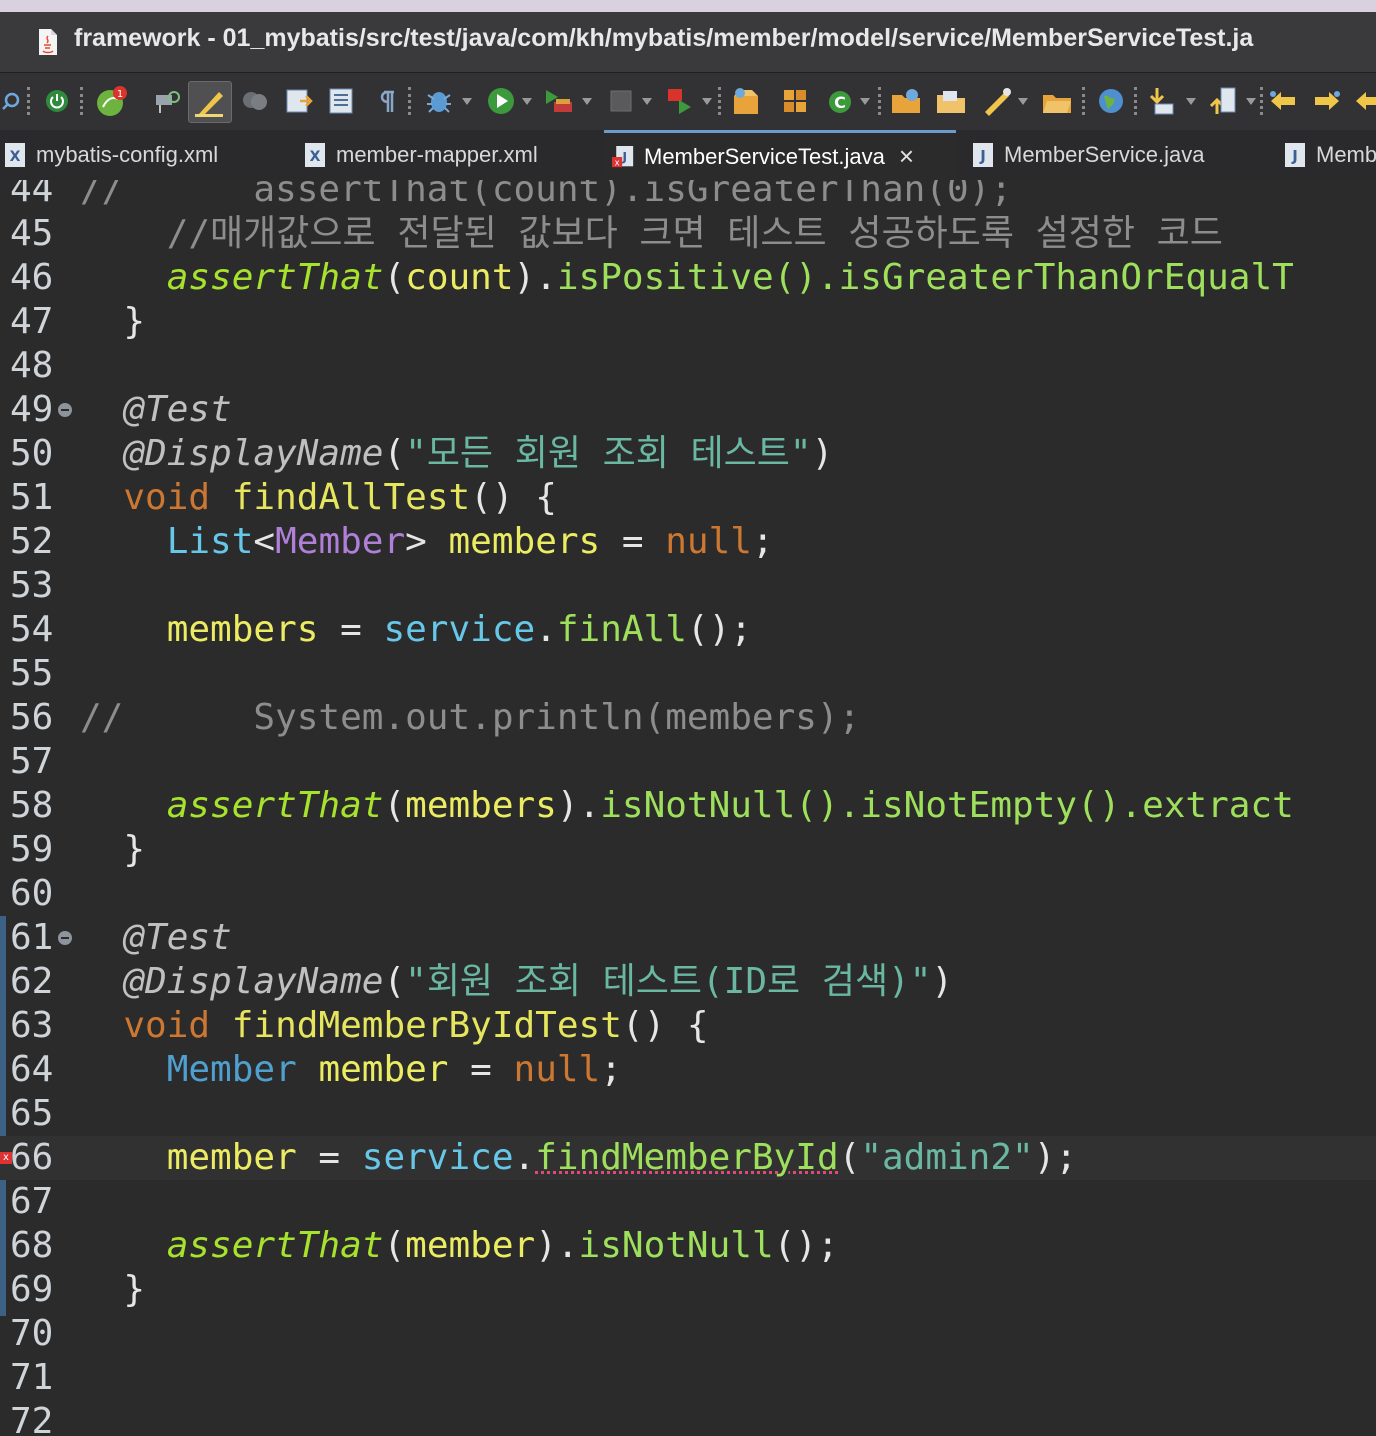  Describe the element at coordinates (1057, 101) in the screenshot. I see `open-file-icon` at that location.